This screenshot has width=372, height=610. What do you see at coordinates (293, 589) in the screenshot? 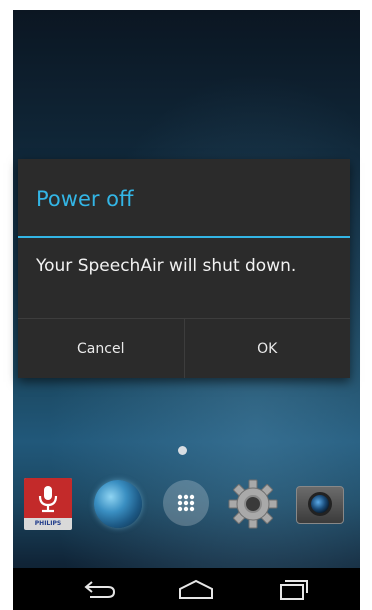
I see `recent-apps-icon` at bounding box center [293, 589].